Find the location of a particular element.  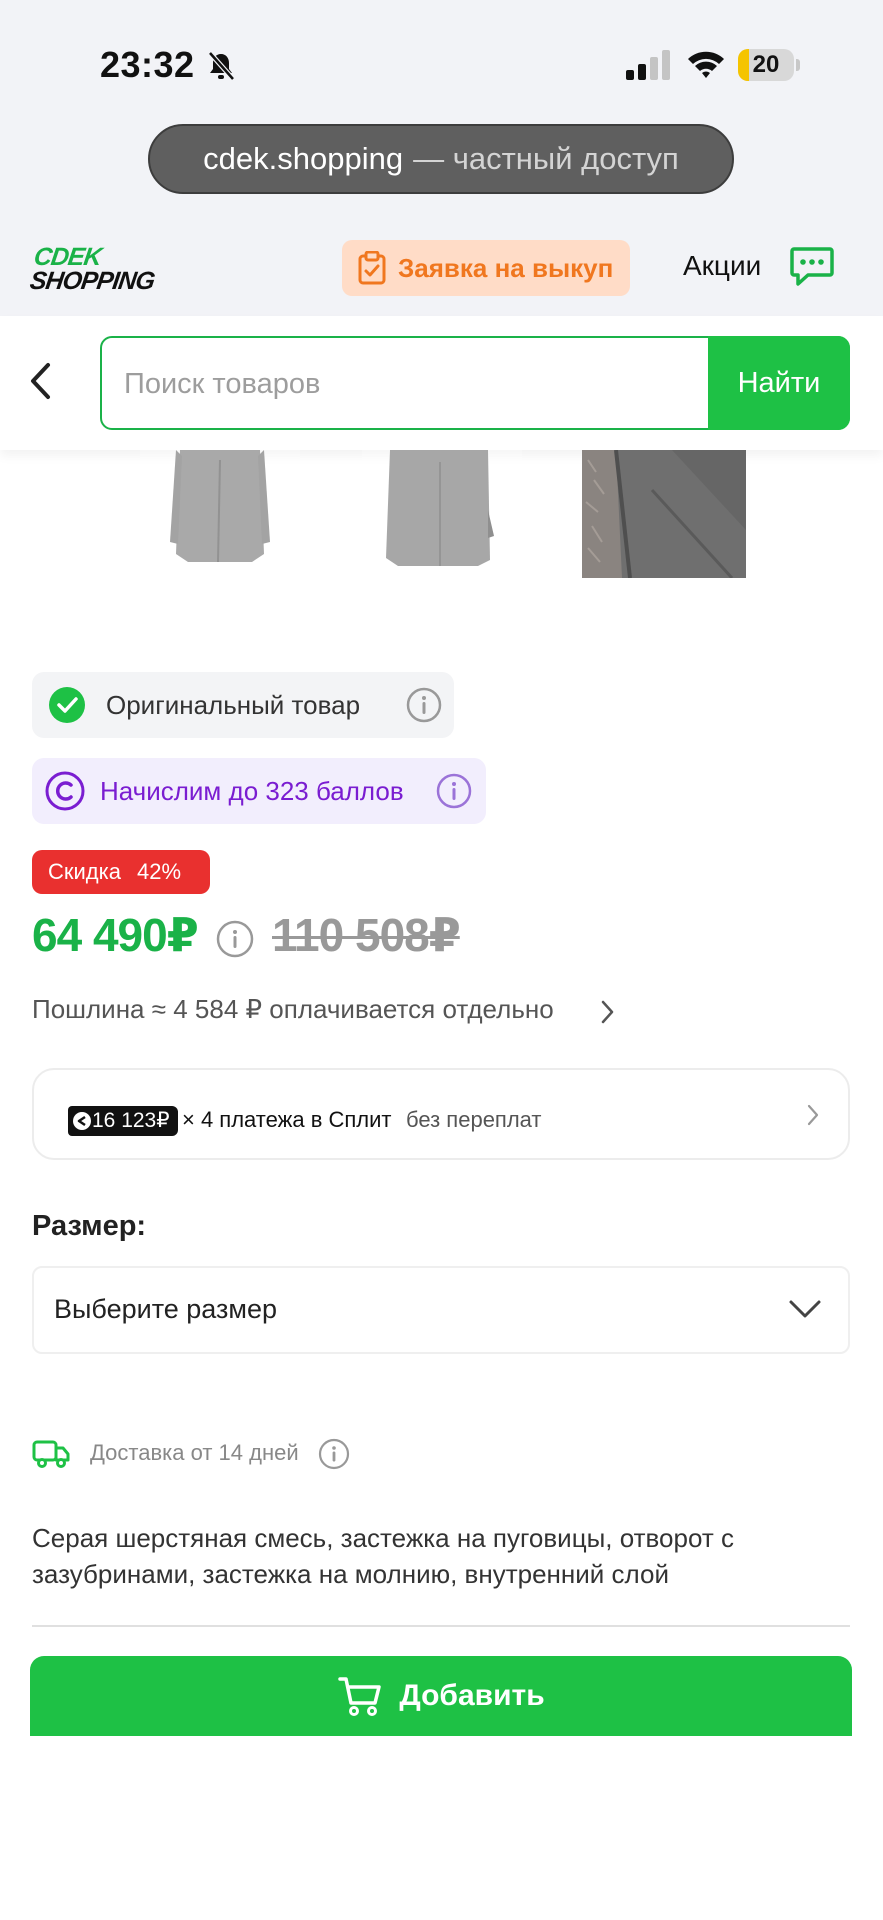

delivery-time: Доставка от 14 дней is located at coordinates (194, 1452).